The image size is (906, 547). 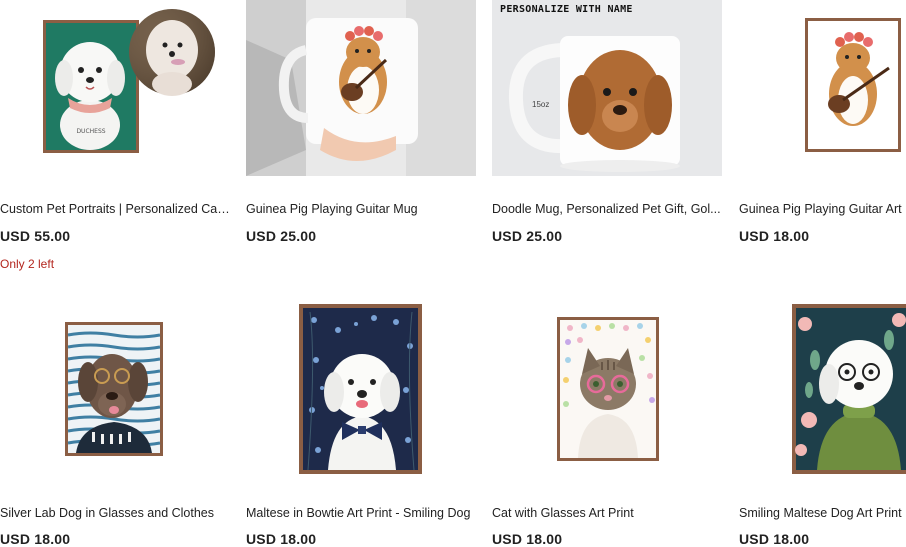 I want to click on personalize-banner-text: PERSONALIZE WITH NAME, so click(x=566, y=9).